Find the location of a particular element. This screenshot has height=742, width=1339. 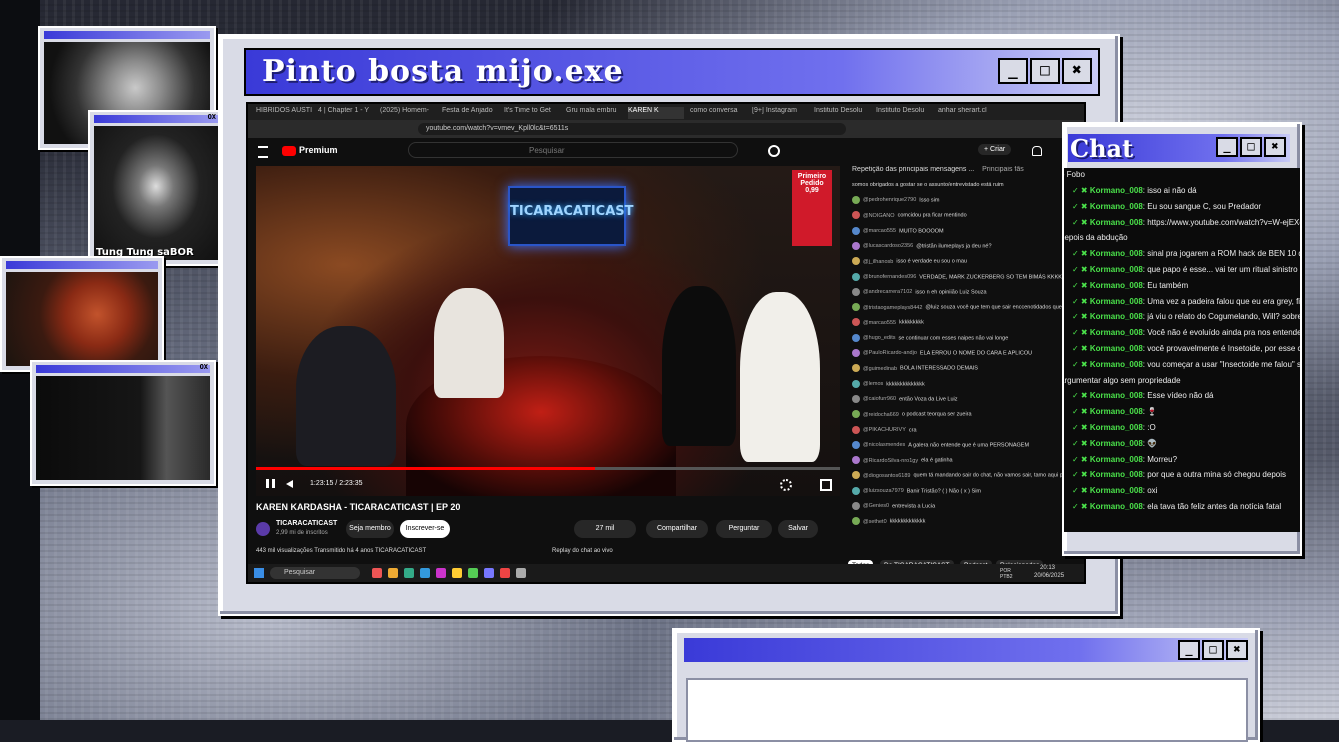

cartoon-ear-window is located at coordinates (82, 314).